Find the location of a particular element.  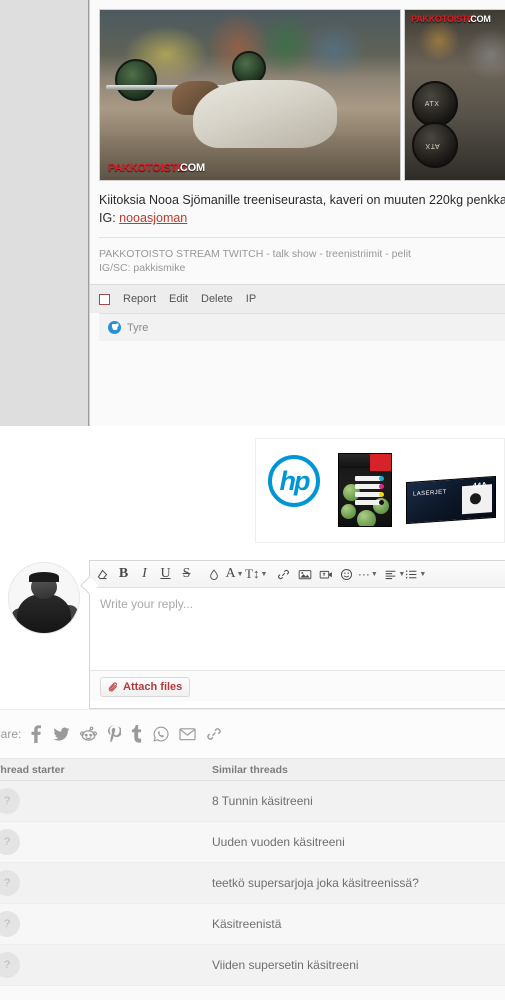

pinterest-icon is located at coordinates (114, 734).